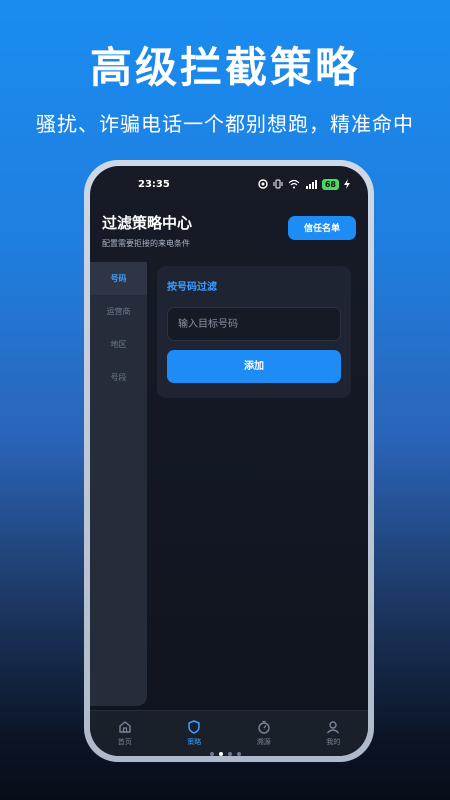 Image resolution: width=450 pixels, height=800 pixels. I want to click on number-filter-card: 按号码过滤 添加, so click(254, 332).